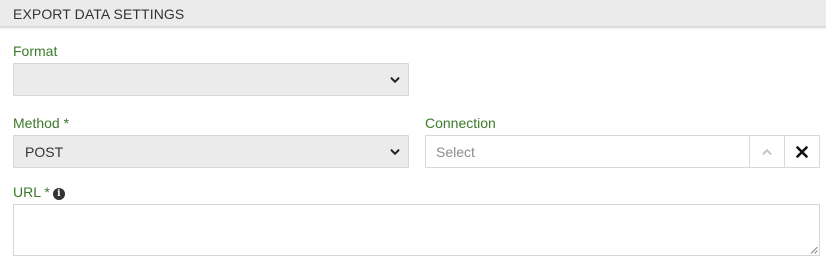 The height and width of the screenshot is (265, 826). Describe the element at coordinates (44, 152) in the screenshot. I see `method-select-value: POST` at that location.